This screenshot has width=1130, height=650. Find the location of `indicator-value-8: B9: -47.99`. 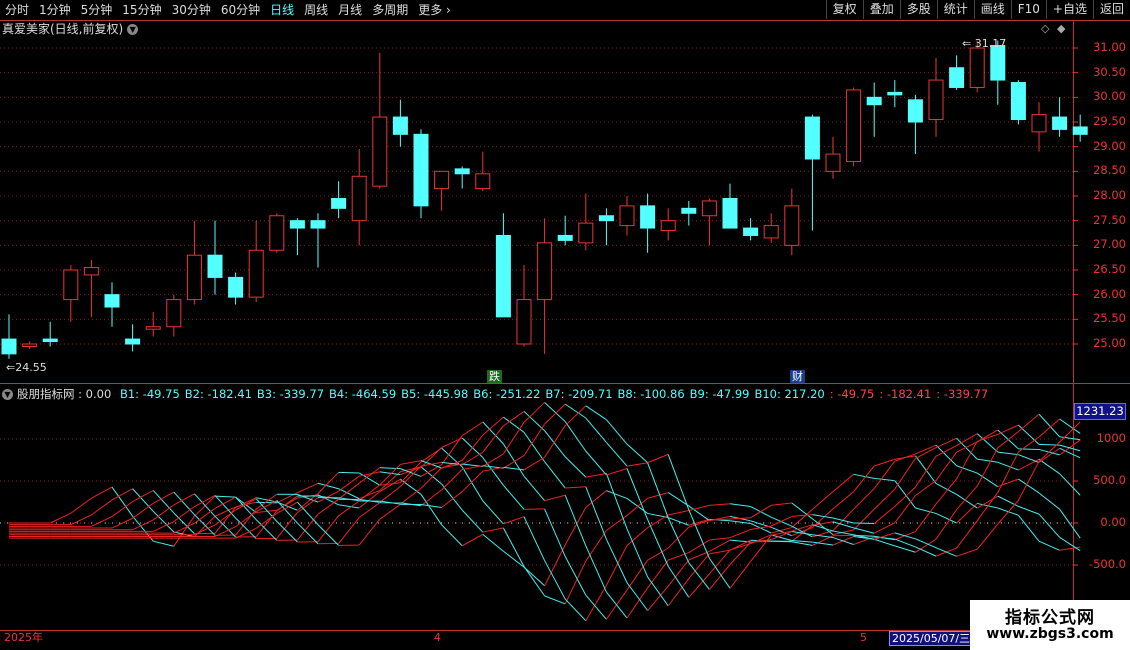

indicator-value-8: B9: -47.99 is located at coordinates (719, 394).